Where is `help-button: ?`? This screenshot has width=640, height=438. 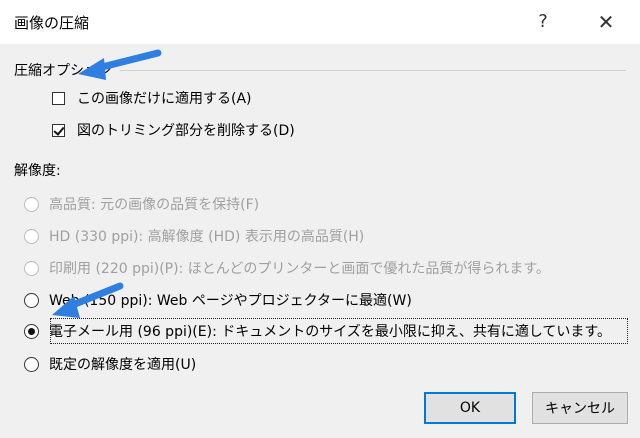 help-button: ? is located at coordinates (543, 22).